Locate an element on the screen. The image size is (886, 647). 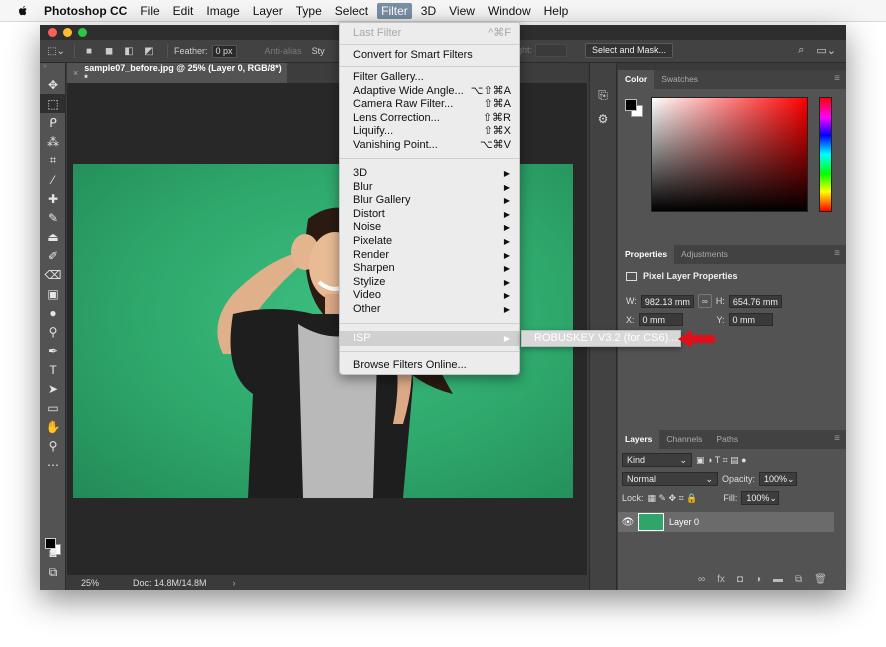
menu-edit: Edit is located at coordinates (183, 11).